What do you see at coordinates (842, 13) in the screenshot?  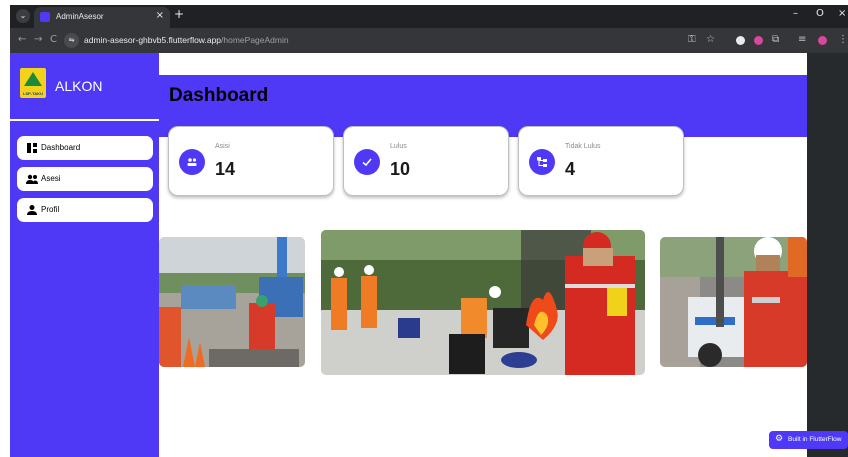 I see `window-close-button: ×` at bounding box center [842, 13].